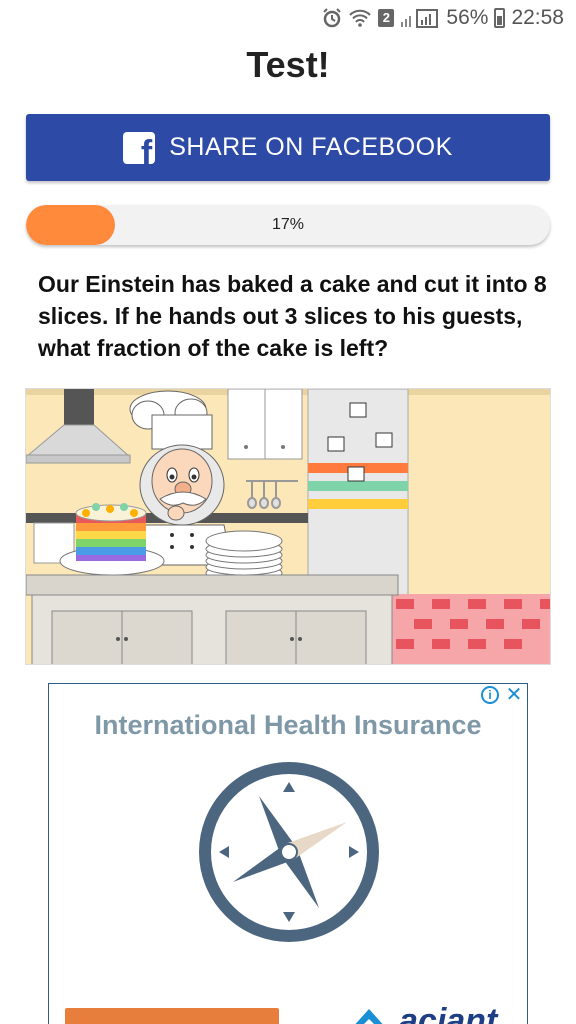  What do you see at coordinates (448, 1013) in the screenshot?
I see `ad-brand-name: aciant` at bounding box center [448, 1013].